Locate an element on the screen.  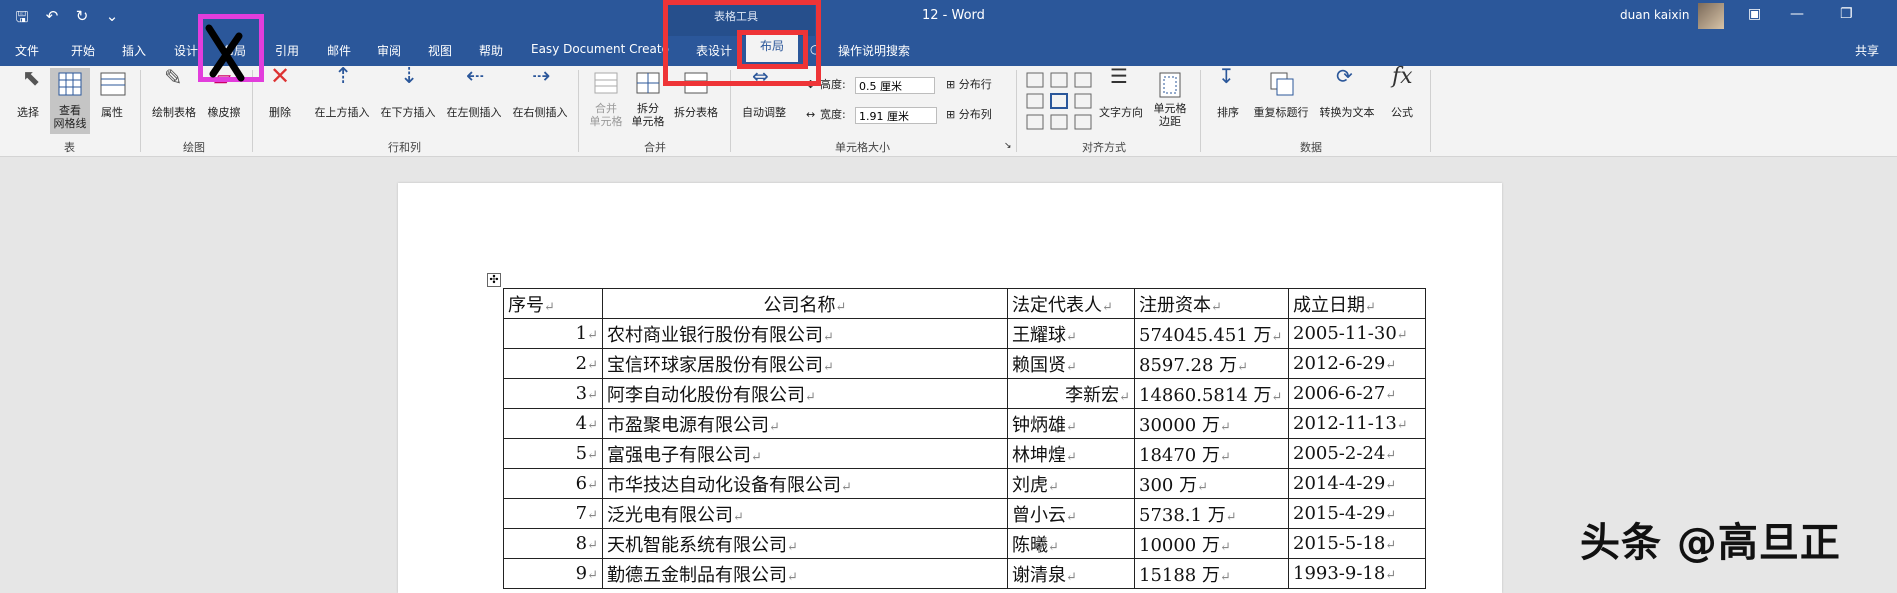
delete-button: ✕ 删除 is located at coordinates (280, 90).